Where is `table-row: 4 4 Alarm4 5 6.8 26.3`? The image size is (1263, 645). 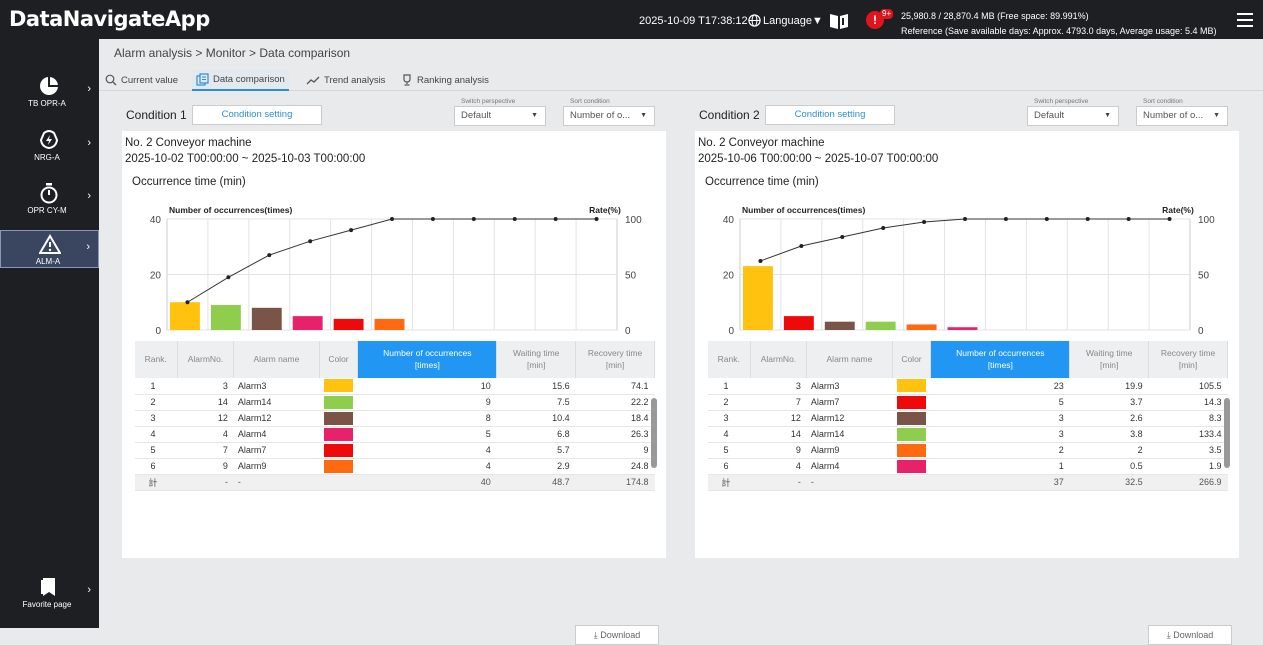
table-row: 4 4 Alarm4 5 6.8 26.3 is located at coordinates (395, 434).